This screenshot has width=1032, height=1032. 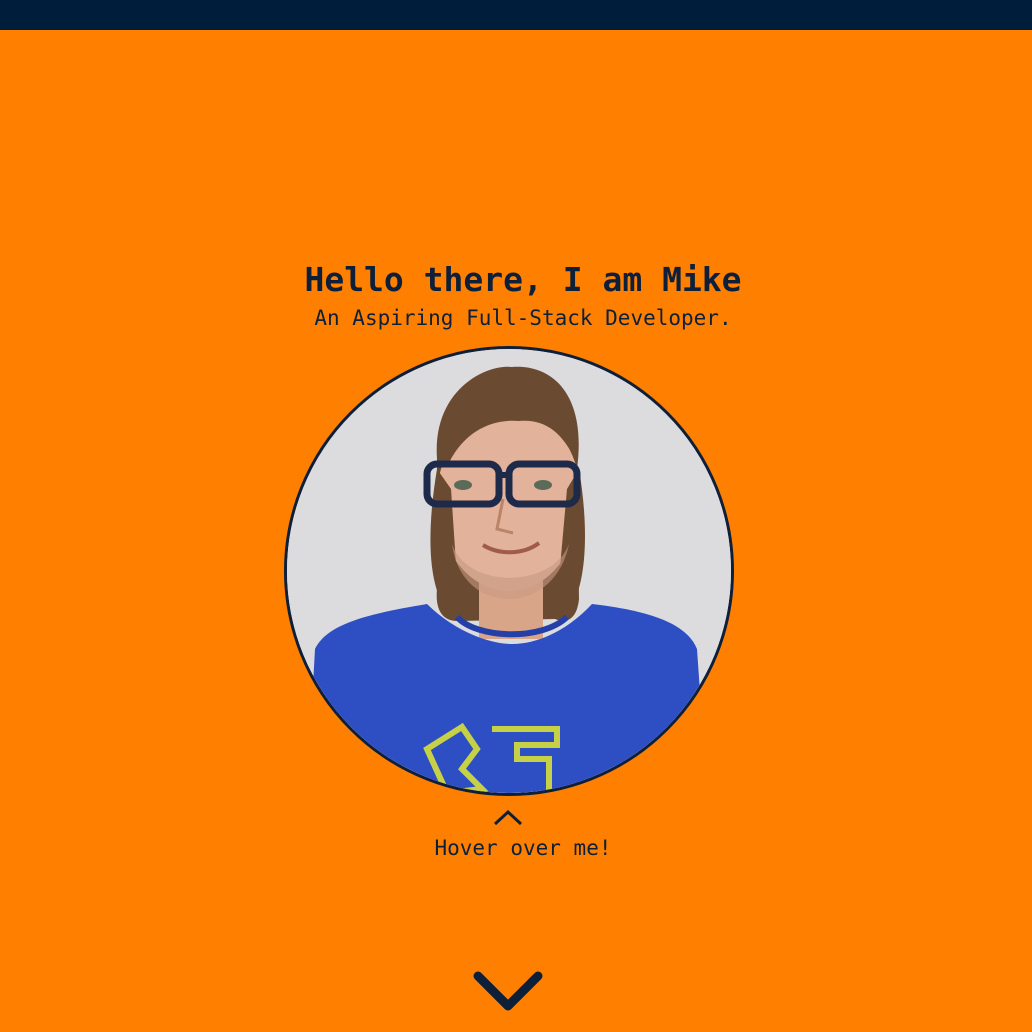 What do you see at coordinates (523, 318) in the screenshot?
I see `page-subtitle: An Aspiring Full-Stack Developer.` at bounding box center [523, 318].